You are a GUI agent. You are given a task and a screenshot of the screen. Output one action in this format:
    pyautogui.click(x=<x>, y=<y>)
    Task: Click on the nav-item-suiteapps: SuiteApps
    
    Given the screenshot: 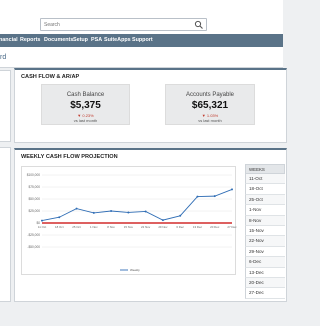 What is the action you would take?
    pyautogui.click(x=117, y=40)
    